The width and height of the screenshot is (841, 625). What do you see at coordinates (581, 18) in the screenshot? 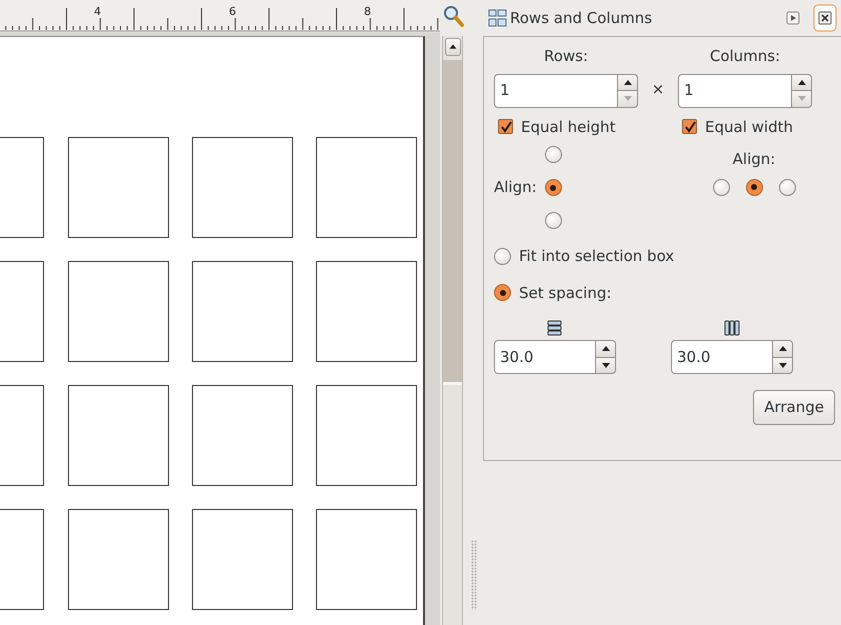
I see `panel-title: Rows and Columns` at bounding box center [581, 18].